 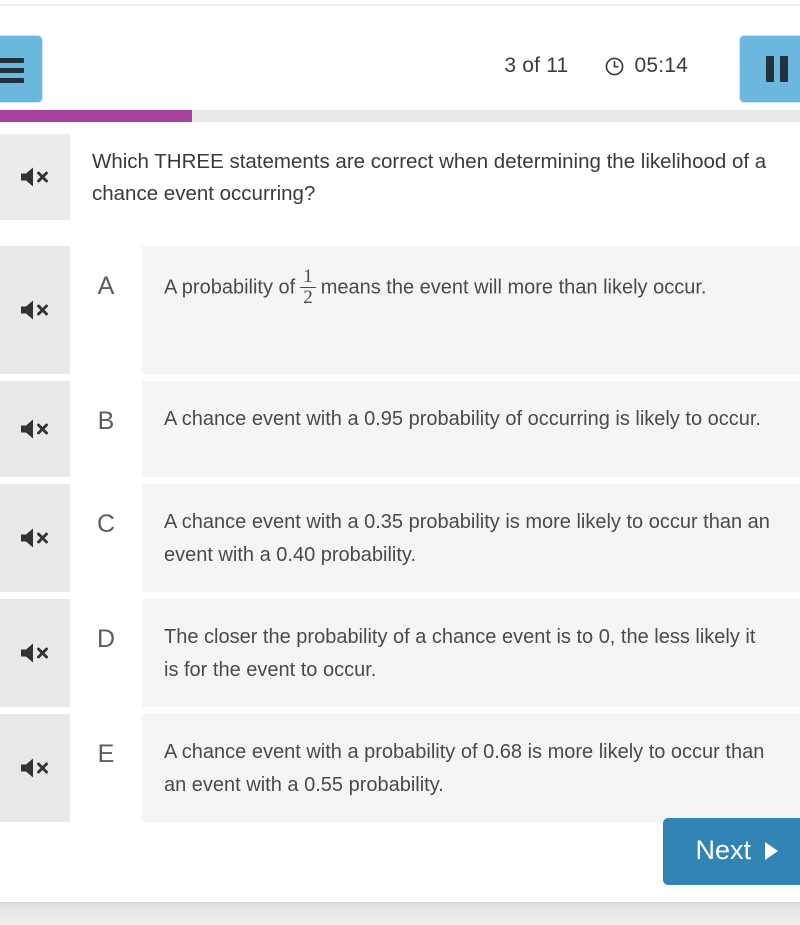 What do you see at coordinates (106, 310) in the screenshot?
I see `option-a-letter: A` at bounding box center [106, 310].